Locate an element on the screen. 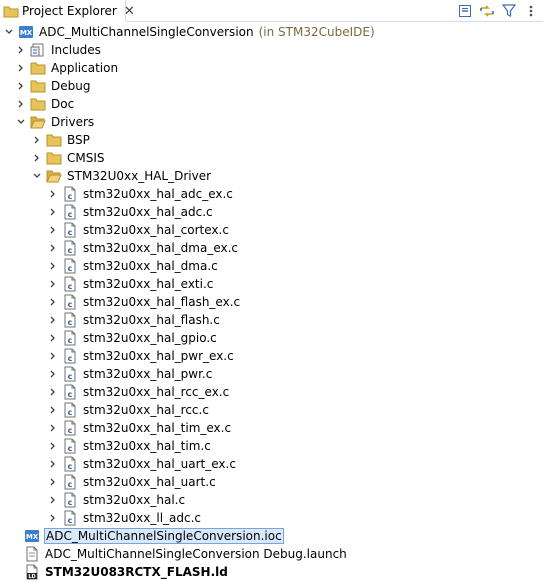  tree-item-source-file: c stm32u0xx_hal_pwr_ex.c is located at coordinates (271, 356).